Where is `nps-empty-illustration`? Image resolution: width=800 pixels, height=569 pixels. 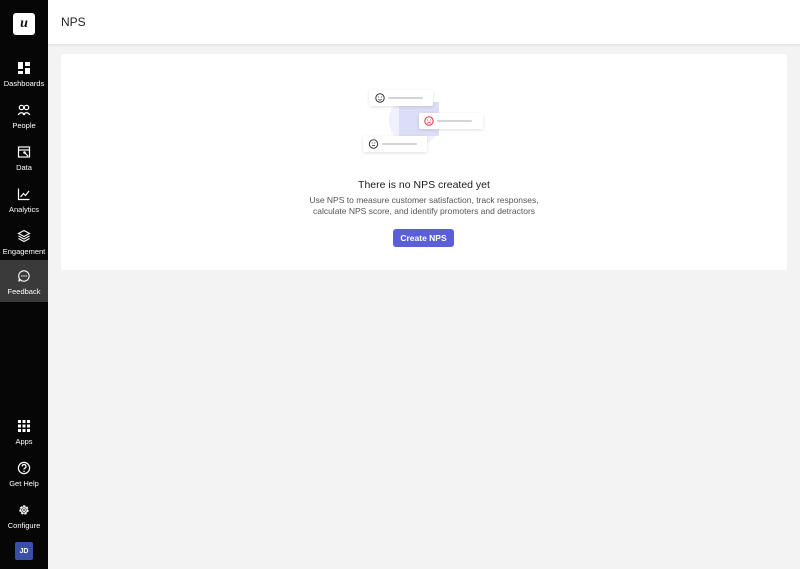
nps-empty-illustration is located at coordinates (423, 121).